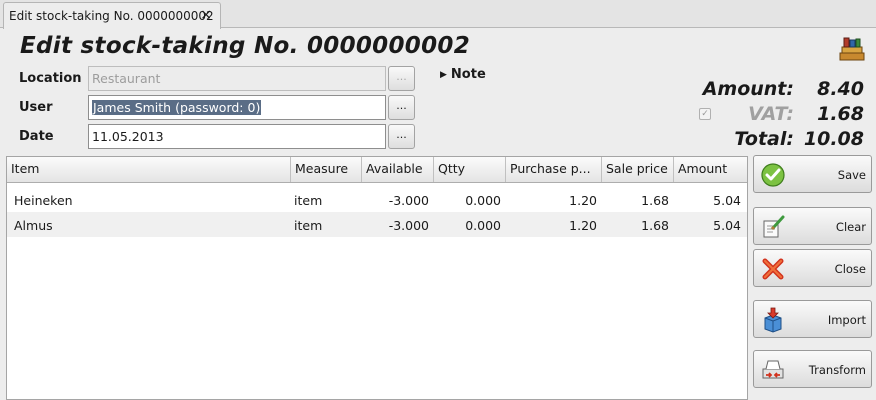 The width and height of the screenshot is (876, 400). I want to click on close-tab-icon: ×, so click(206, 15).